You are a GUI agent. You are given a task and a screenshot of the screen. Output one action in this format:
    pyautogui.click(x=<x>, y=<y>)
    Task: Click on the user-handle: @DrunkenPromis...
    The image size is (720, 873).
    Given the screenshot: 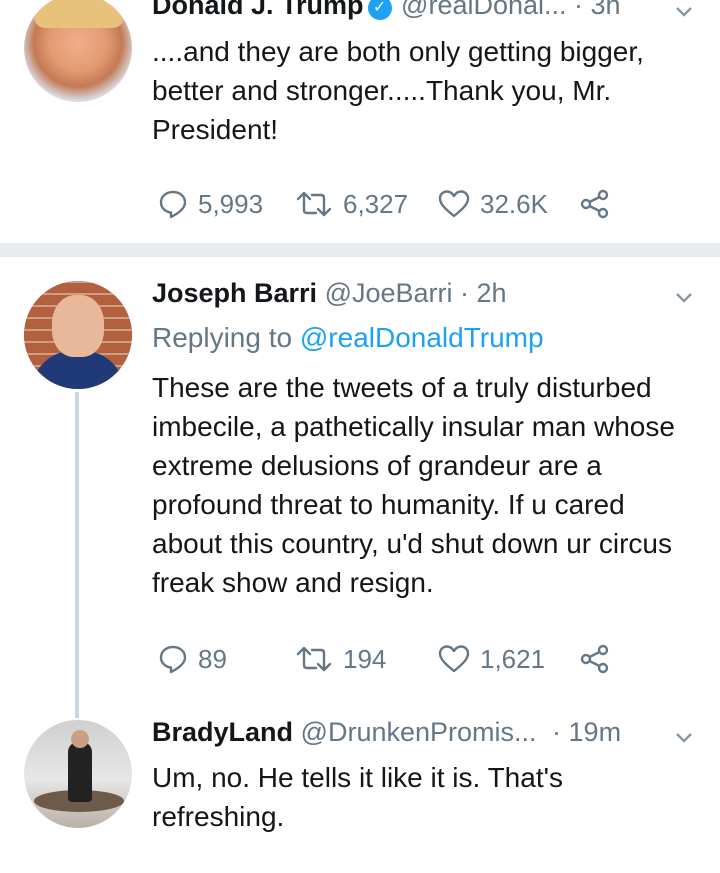 What is the action you would take?
    pyautogui.click(x=419, y=732)
    